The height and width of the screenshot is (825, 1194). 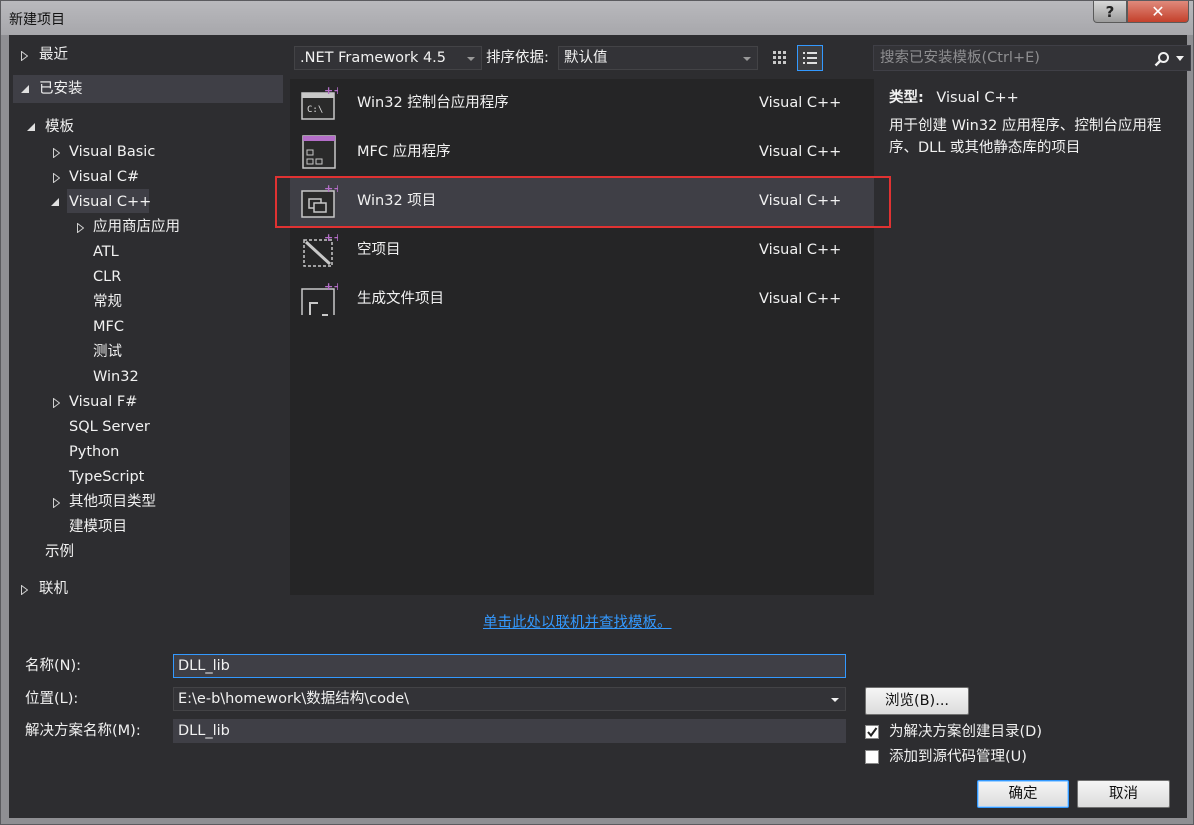 What do you see at coordinates (110, 202) in the screenshot?
I see `tree-label: Visual C++` at bounding box center [110, 202].